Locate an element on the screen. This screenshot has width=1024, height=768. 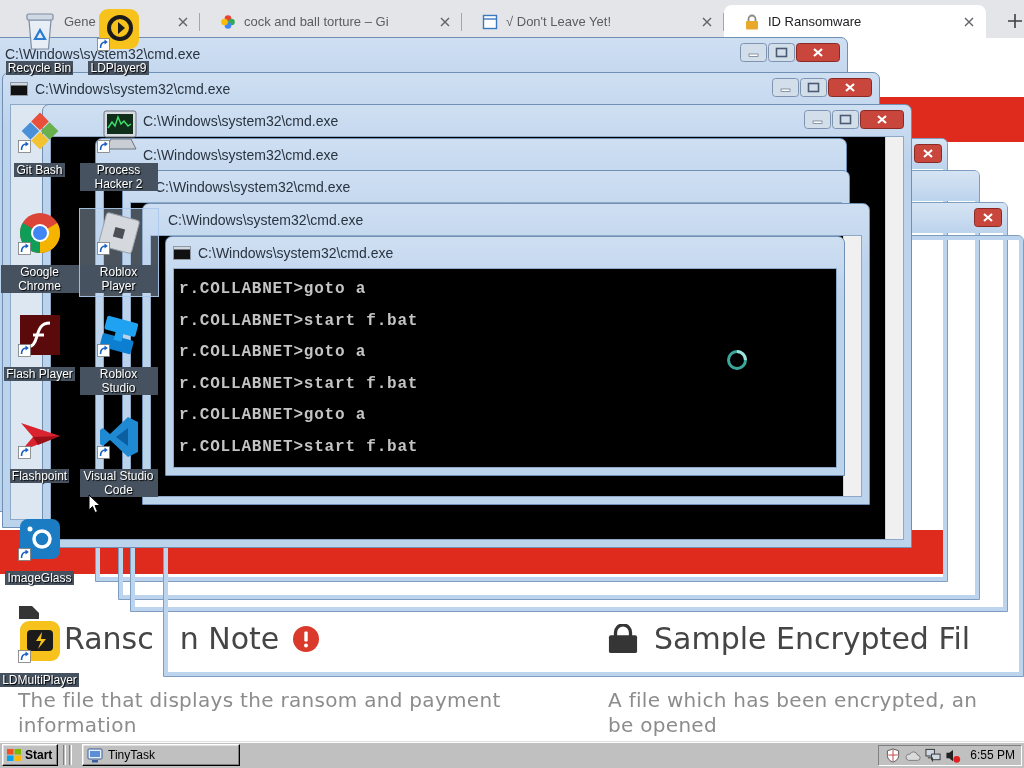
shortcut-label: Git Bash is located at coordinates (39, 170).